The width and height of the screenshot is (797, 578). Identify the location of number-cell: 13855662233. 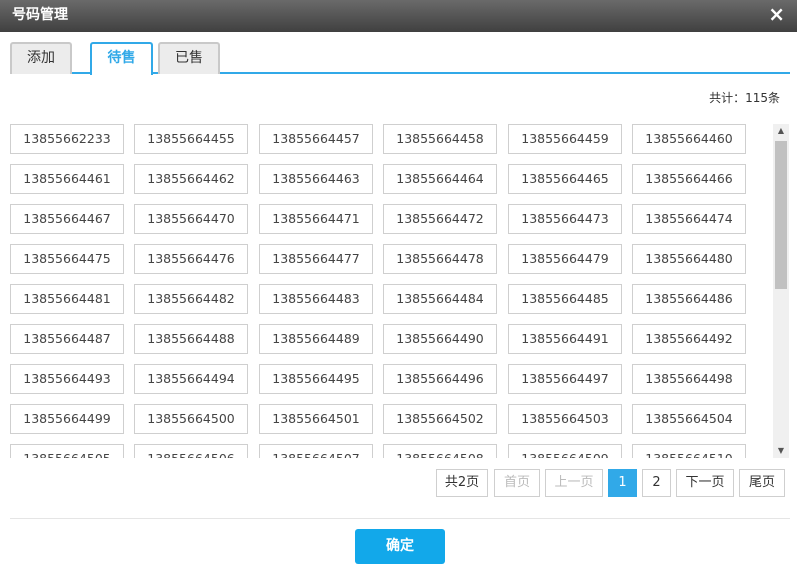
(67, 139).